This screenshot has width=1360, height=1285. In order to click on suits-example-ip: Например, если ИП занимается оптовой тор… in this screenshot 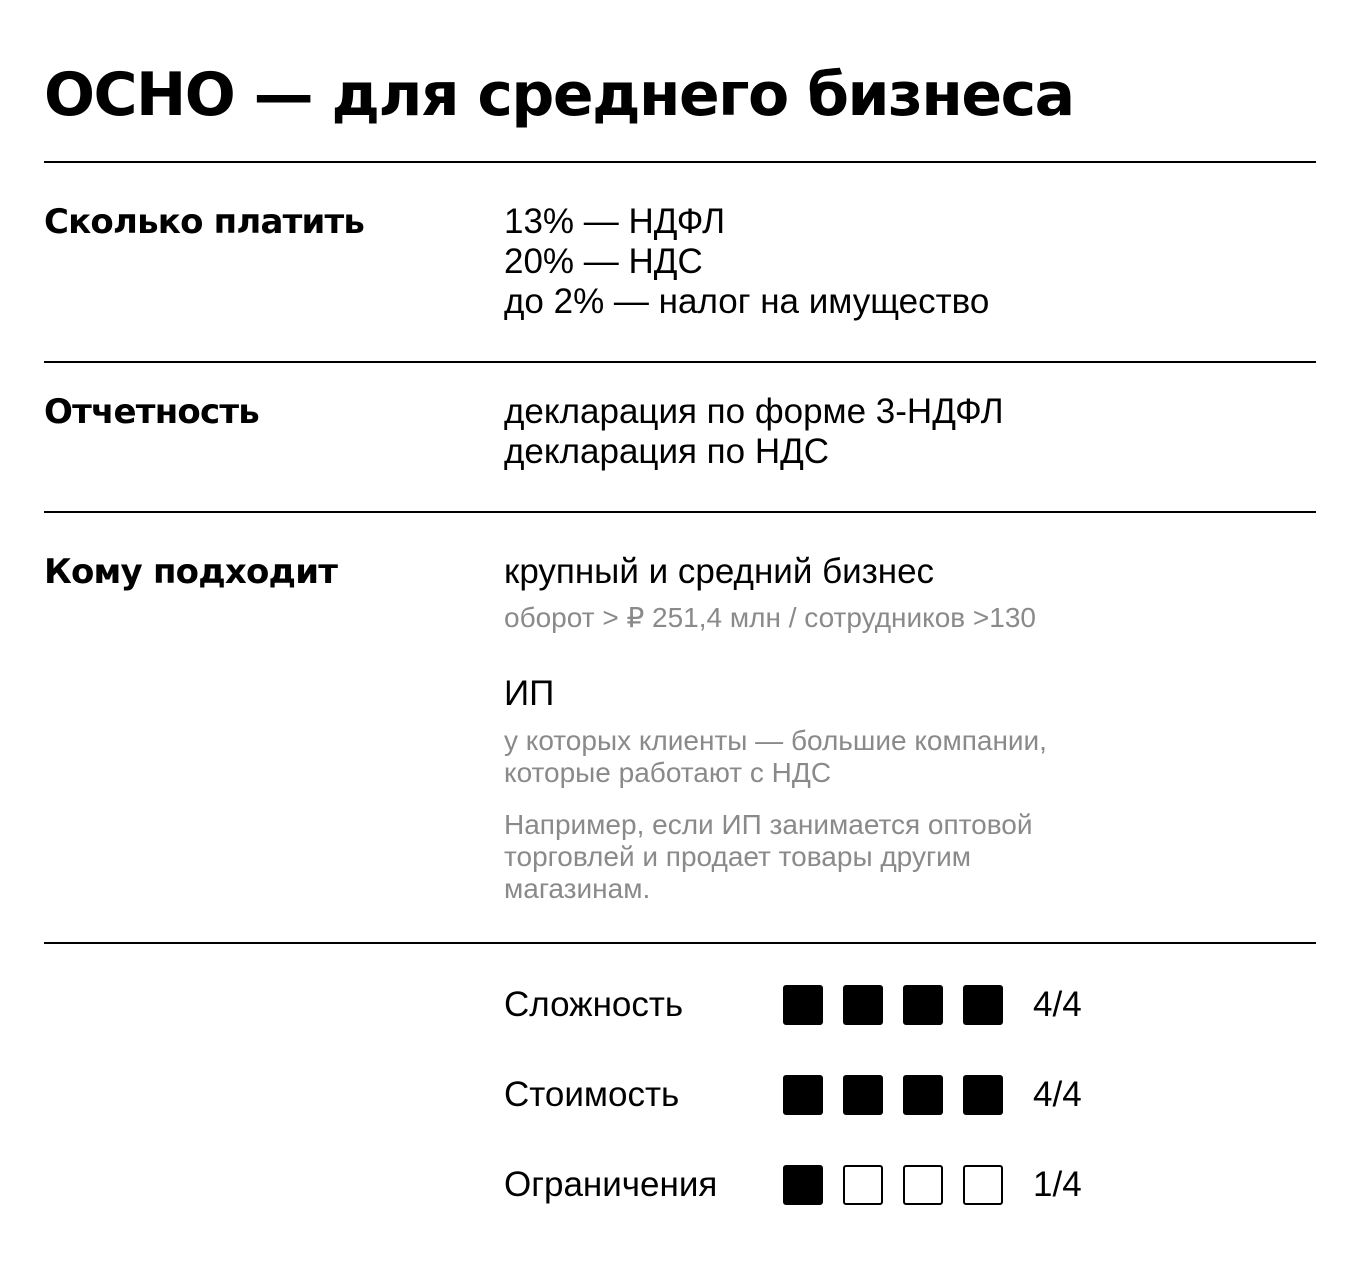, I will do `click(768, 857)`.